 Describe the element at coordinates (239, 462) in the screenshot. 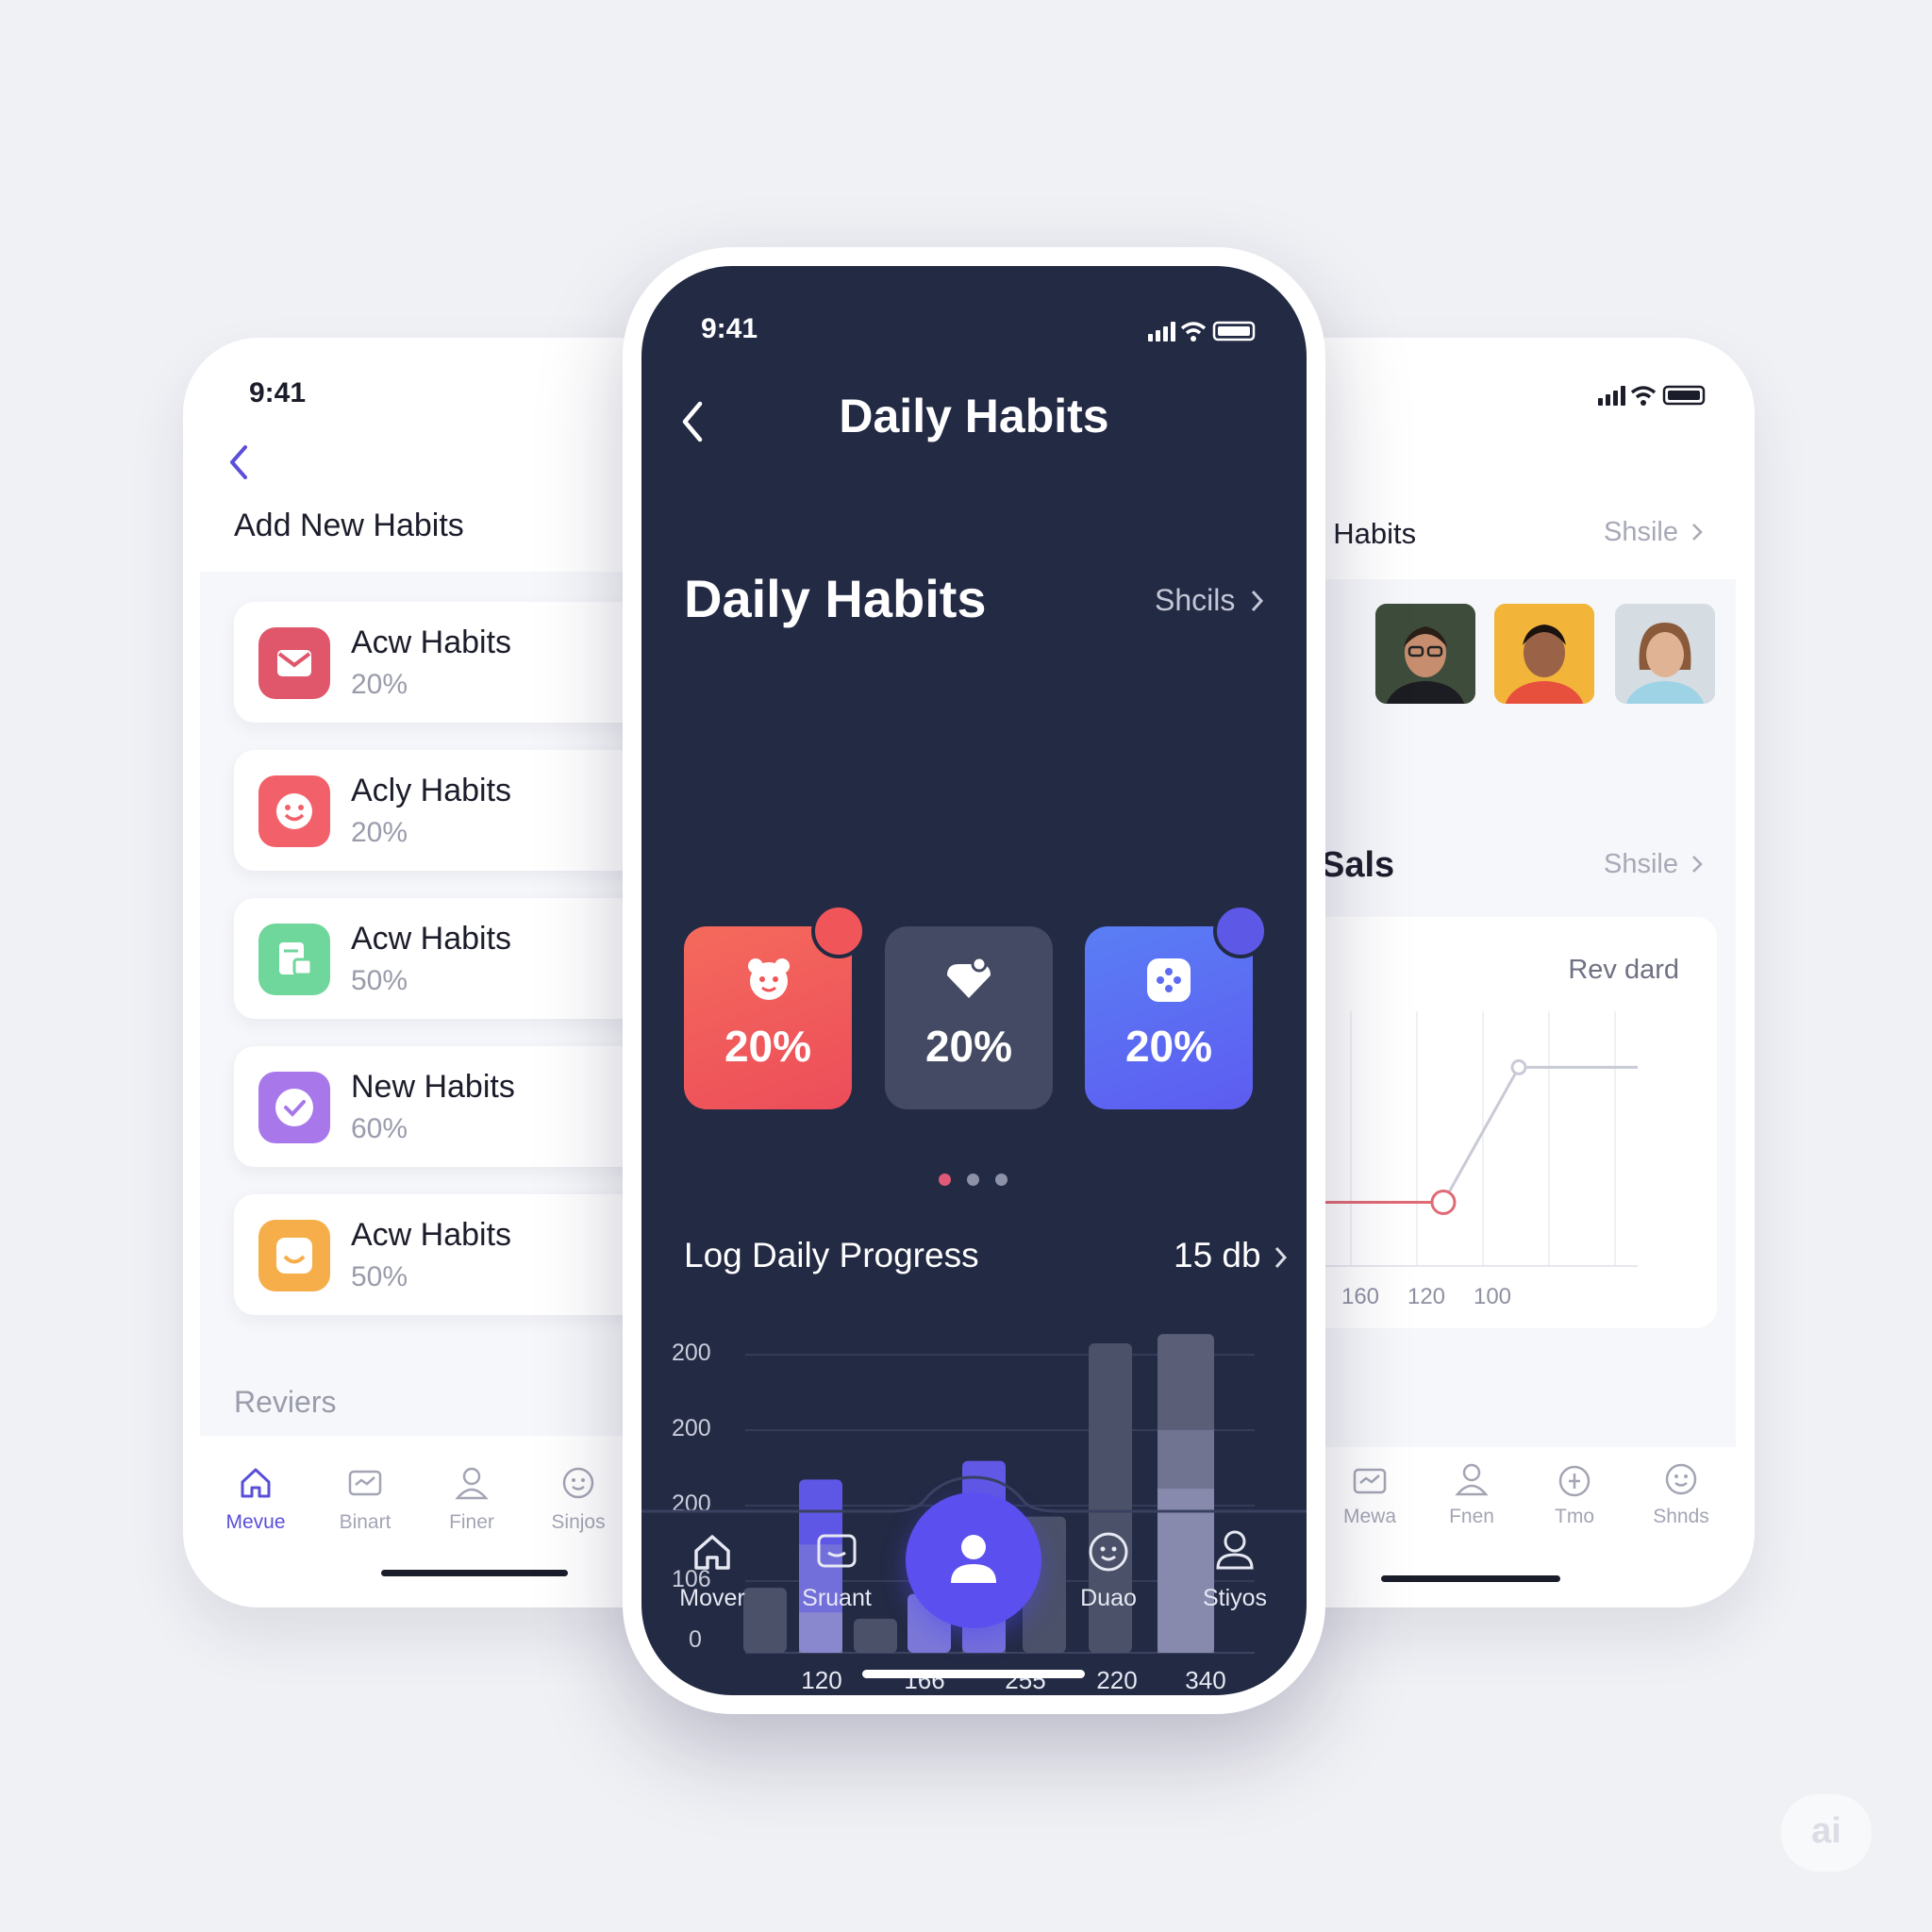

I see `back-icon` at that location.